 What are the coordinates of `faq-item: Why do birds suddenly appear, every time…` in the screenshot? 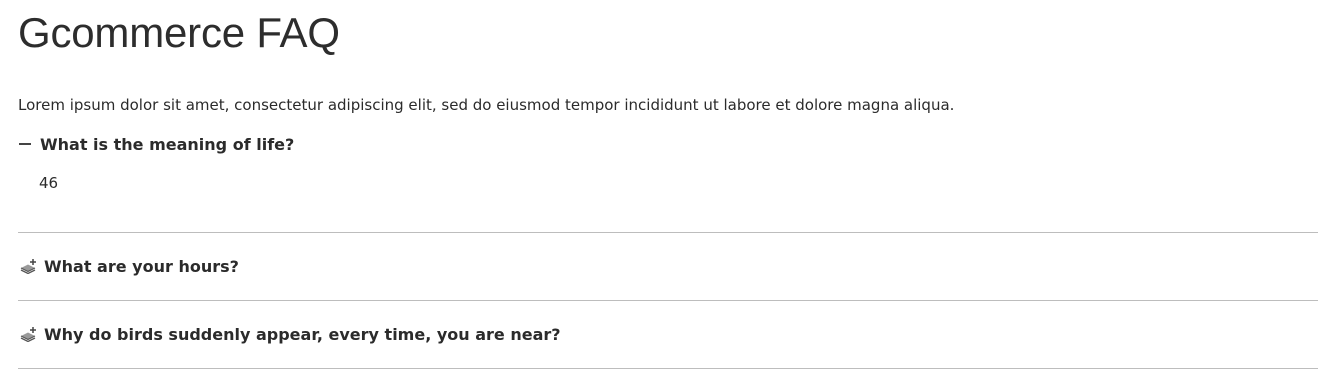 It's located at (668, 345).